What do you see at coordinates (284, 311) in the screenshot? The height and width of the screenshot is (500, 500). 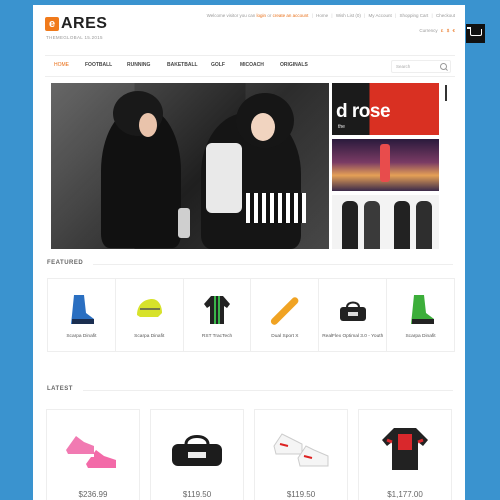 I see `snowboard-icon` at bounding box center [284, 311].